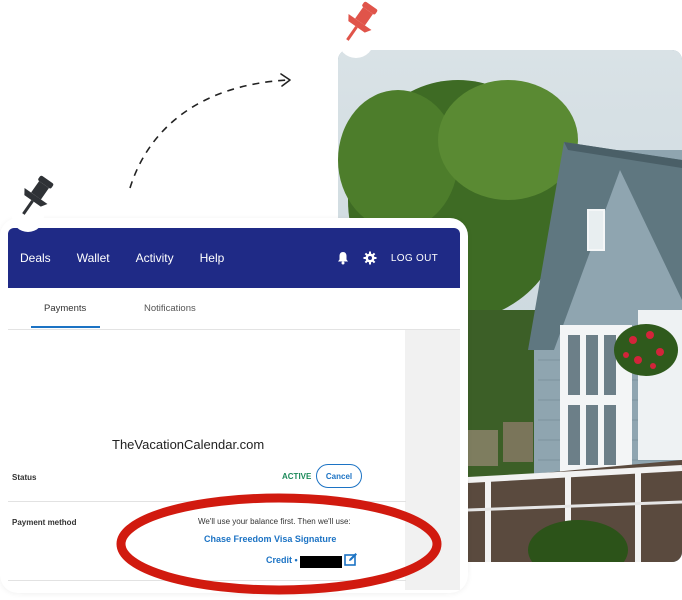  What do you see at coordinates (279, 544) in the screenshot?
I see `highlight-ellipse` at bounding box center [279, 544].